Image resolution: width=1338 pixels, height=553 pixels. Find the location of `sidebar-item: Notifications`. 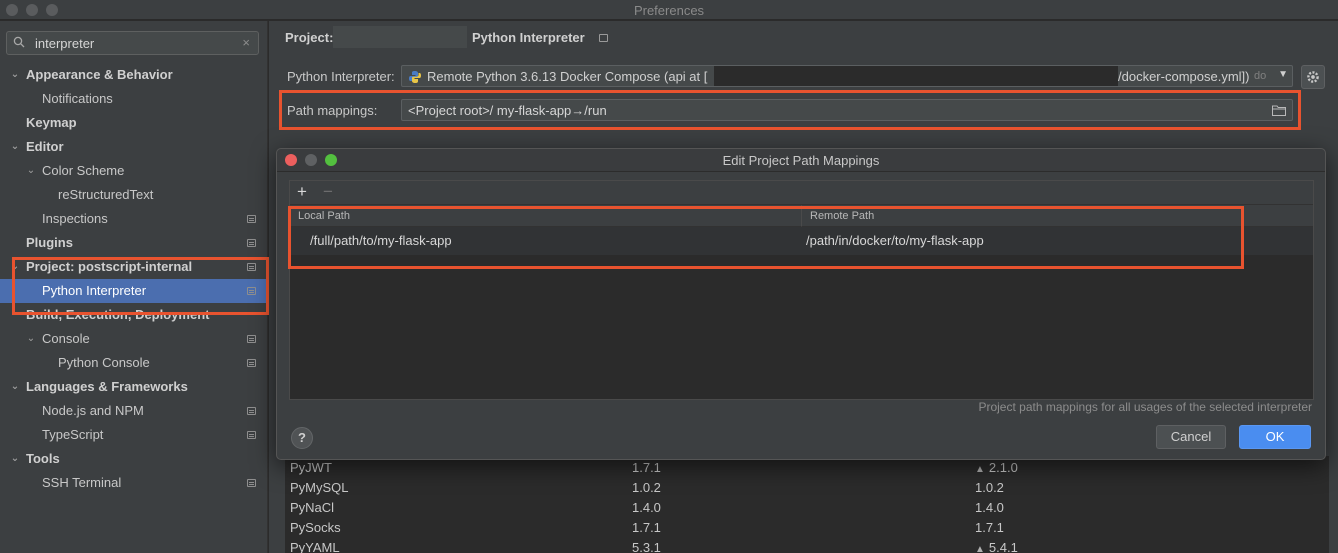

sidebar-item: Notifications is located at coordinates (133, 99).